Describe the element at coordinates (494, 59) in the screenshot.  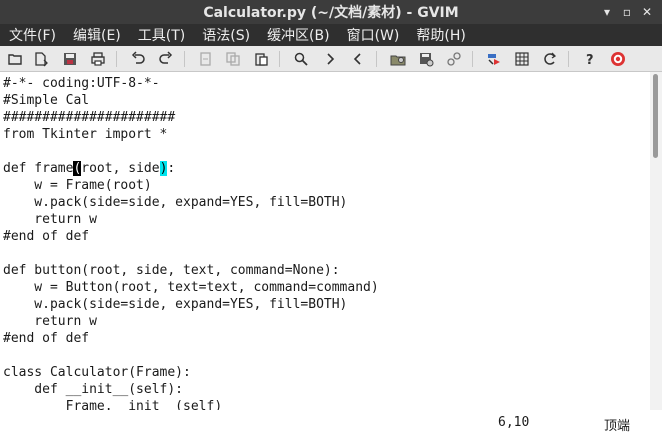
I see `make-icon` at that location.